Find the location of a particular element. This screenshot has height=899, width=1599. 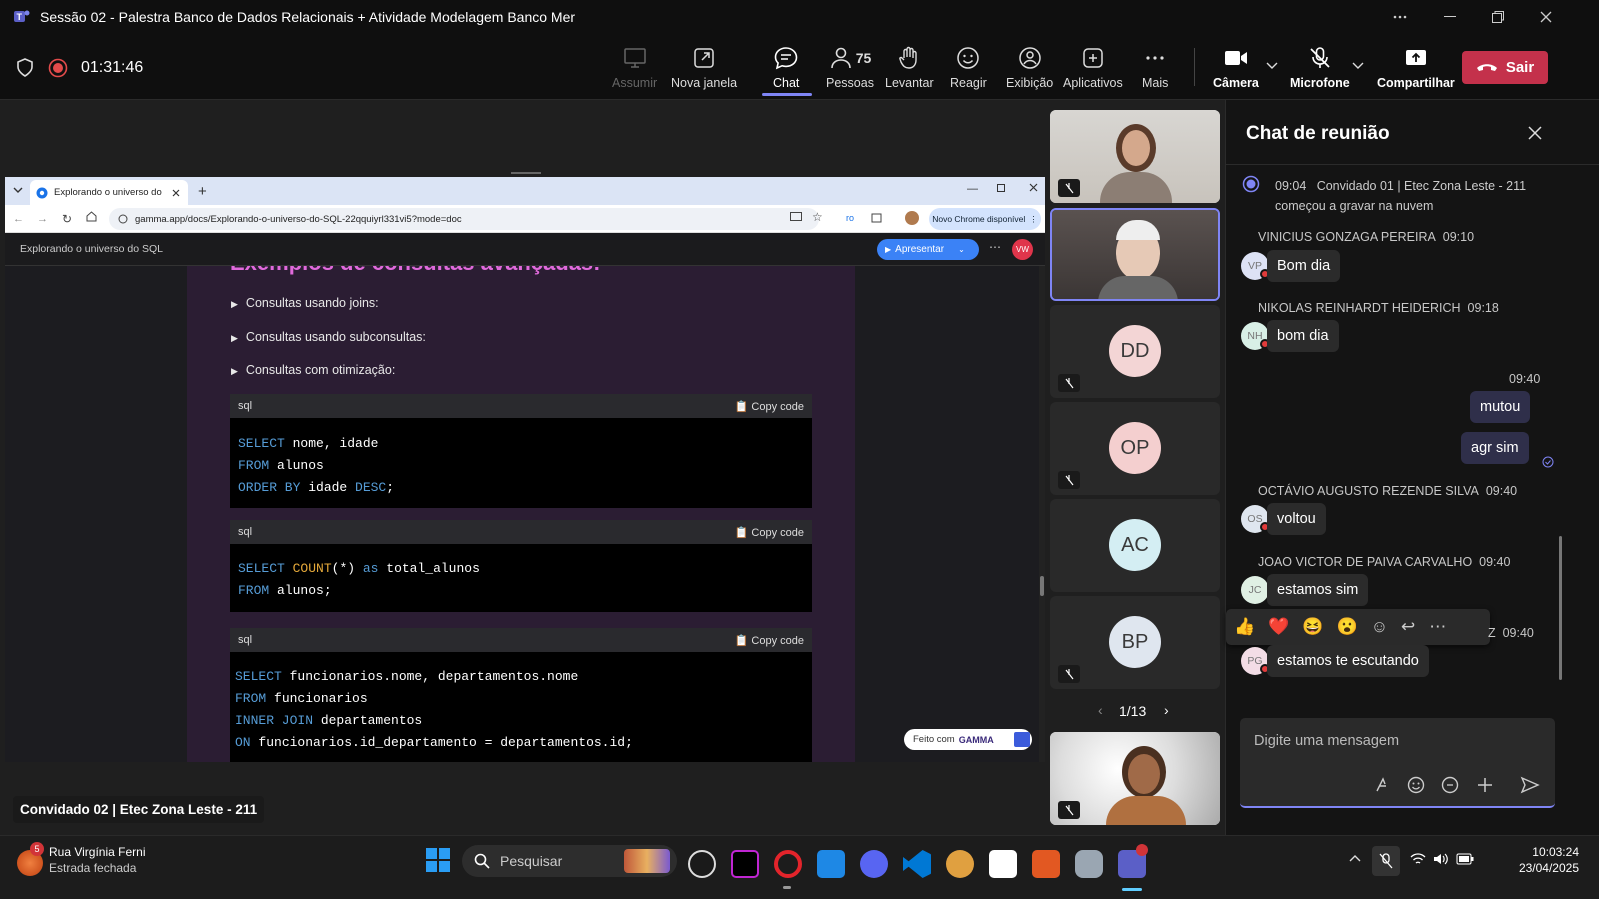

own-chat-message: agr sim is located at coordinates (1495, 448).